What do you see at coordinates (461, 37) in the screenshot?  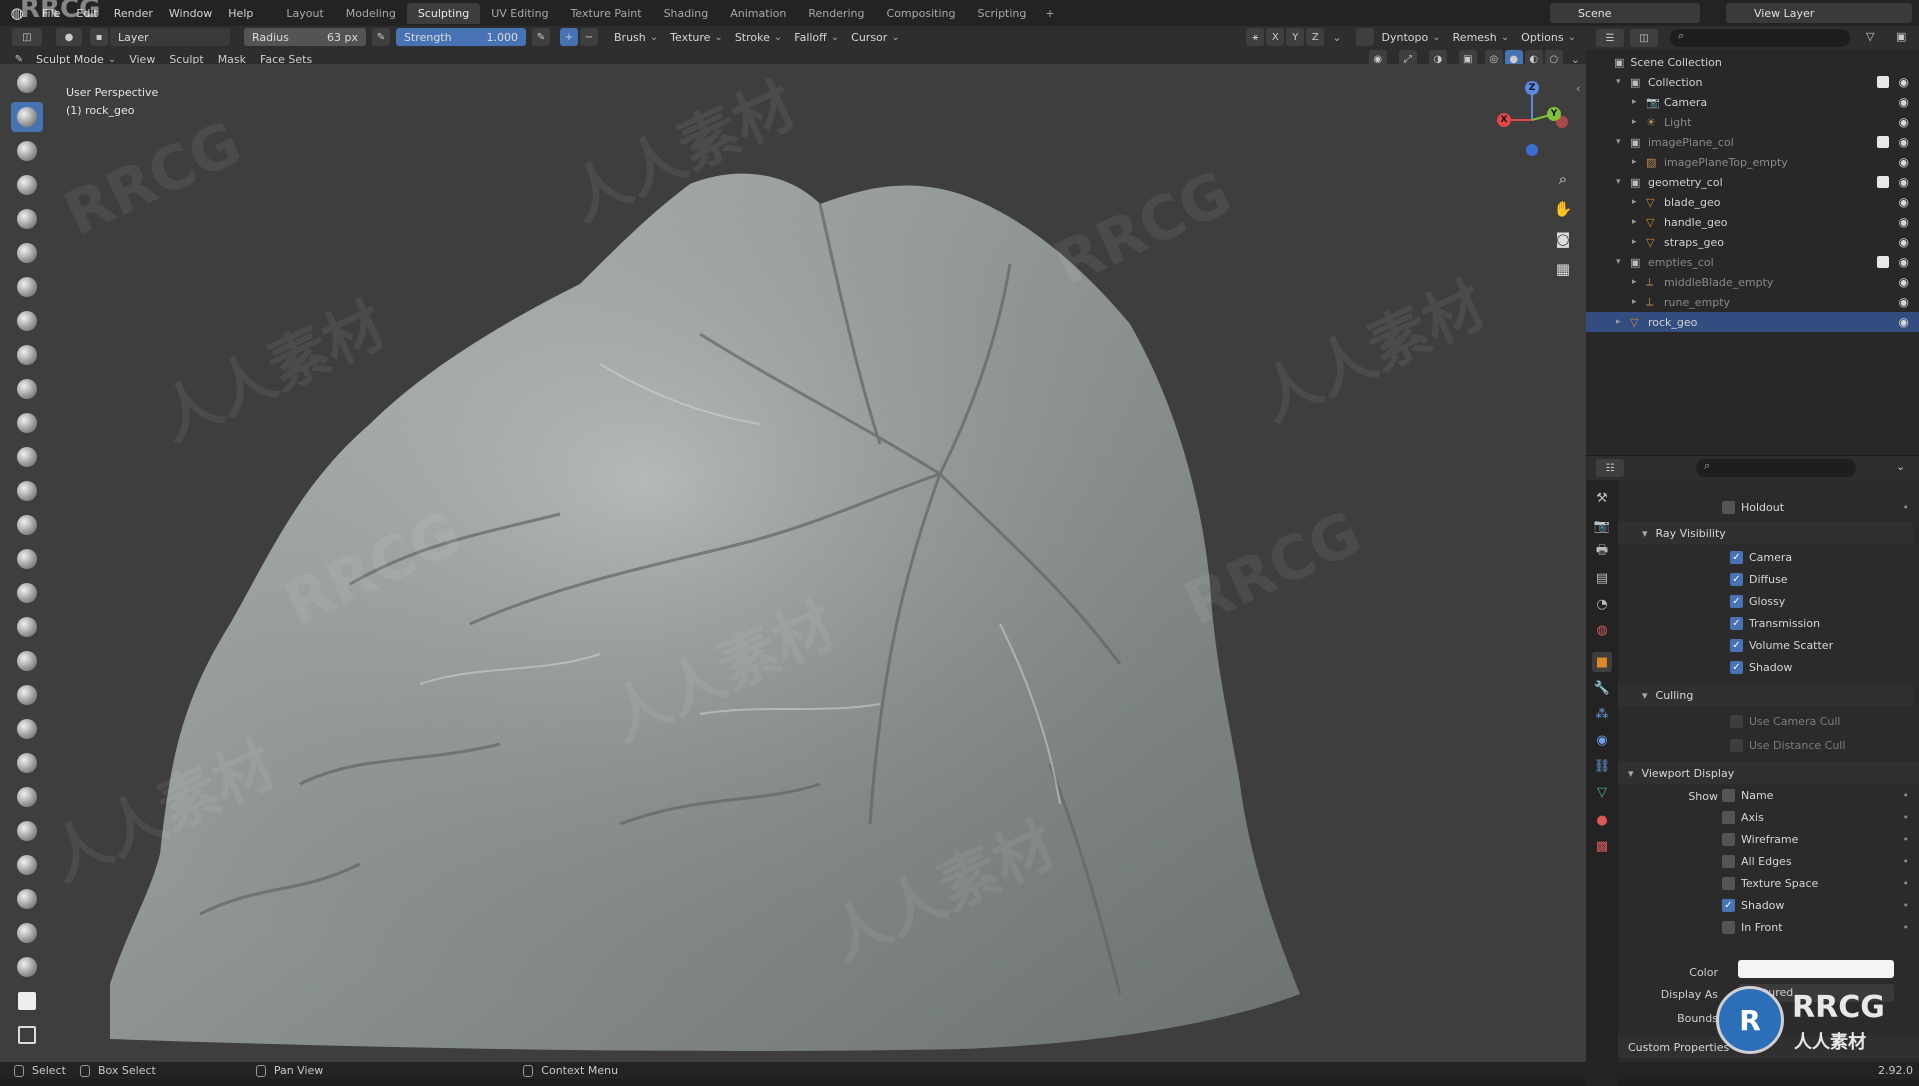 I see `strength-field: Strength 1.000` at bounding box center [461, 37].